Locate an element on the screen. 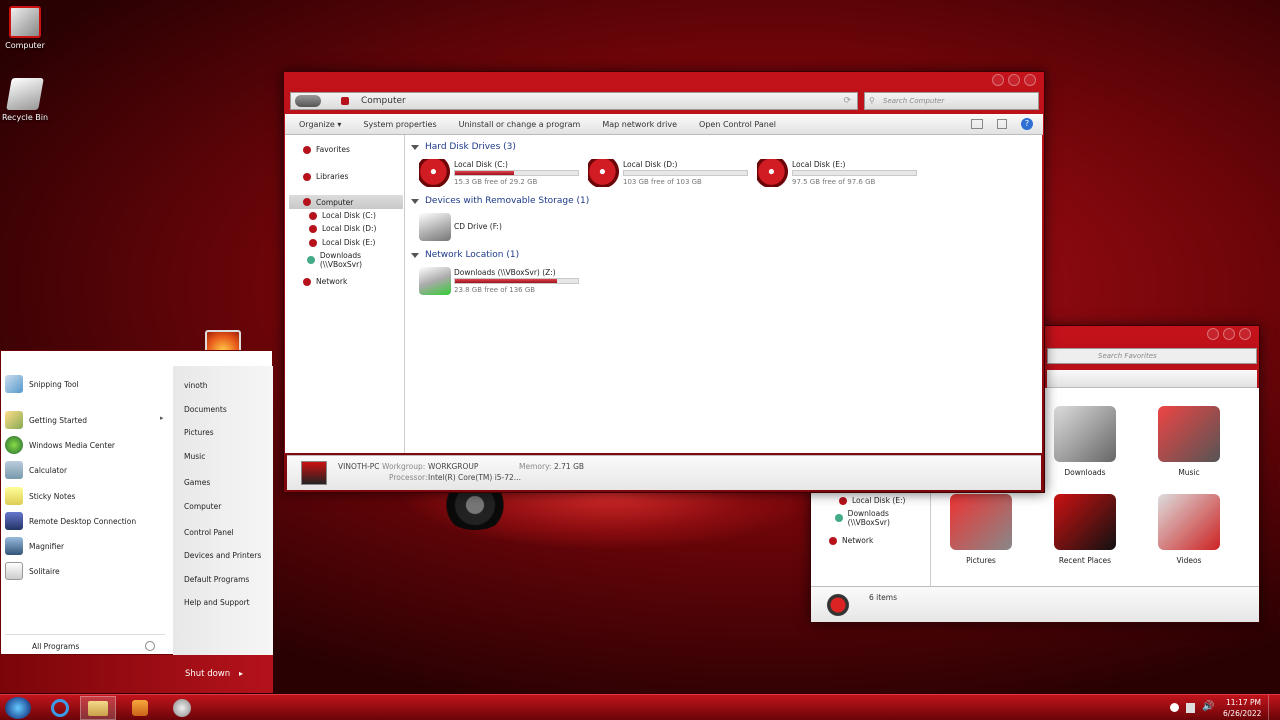 Image resolution: width=1280 pixels, height=720 pixels. memory-label: Memory: is located at coordinates (535, 466).